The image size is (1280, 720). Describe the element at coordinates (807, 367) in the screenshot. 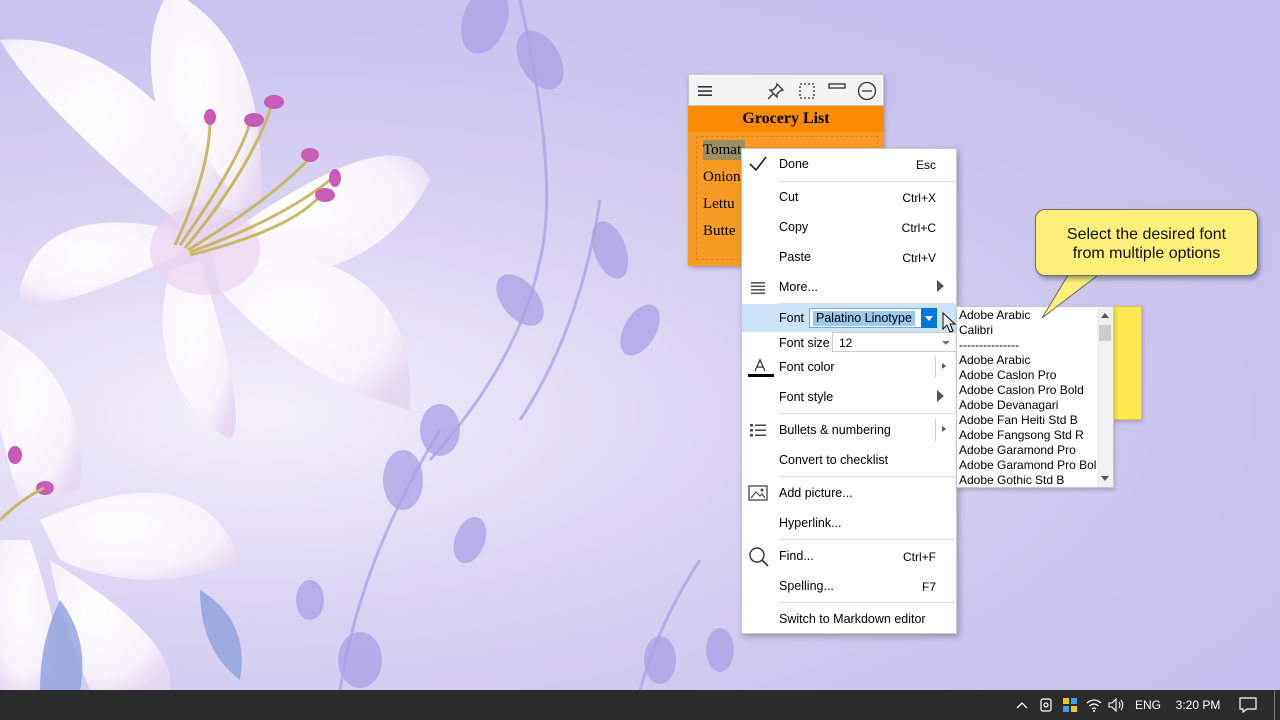

I see `menu-item-label: Font color` at that location.